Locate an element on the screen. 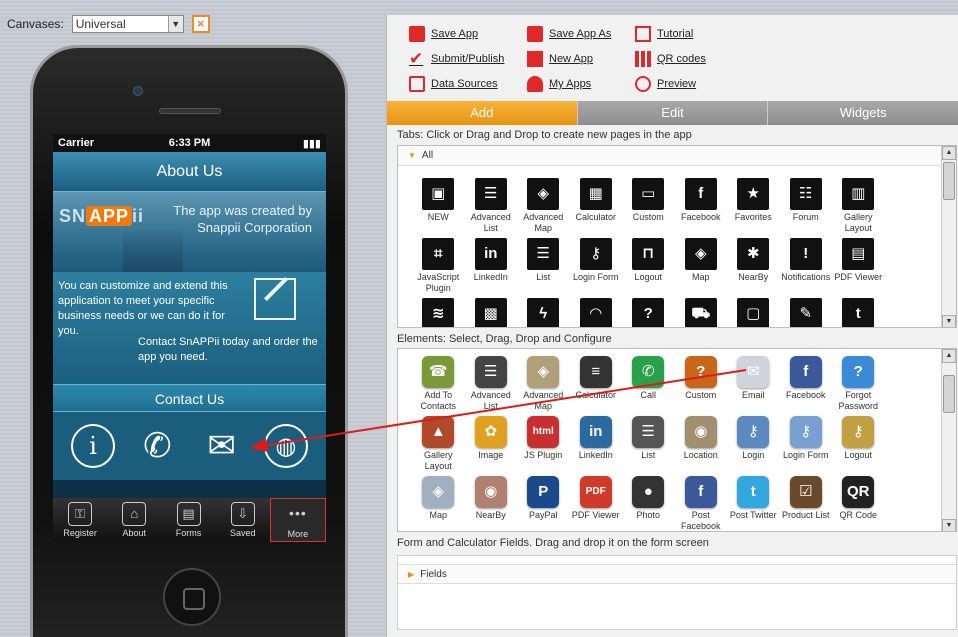  tab-add: Add is located at coordinates (482, 113).